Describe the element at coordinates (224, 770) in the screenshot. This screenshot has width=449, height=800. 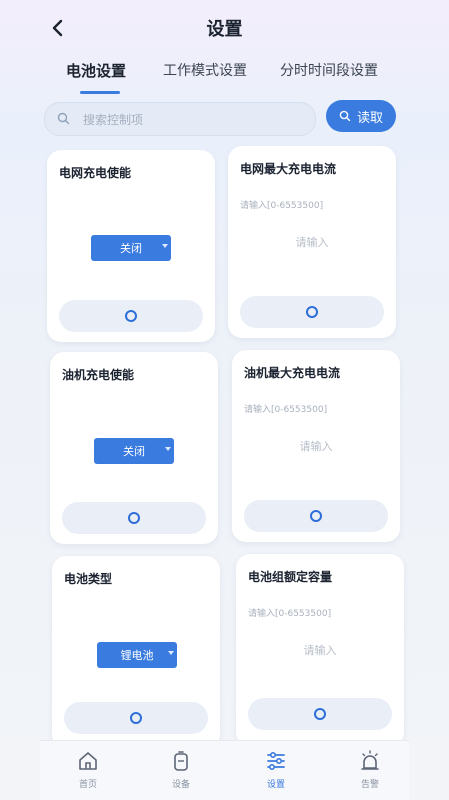
I see `bottom-tab-bar: 首页 设备 设置 告警` at that location.